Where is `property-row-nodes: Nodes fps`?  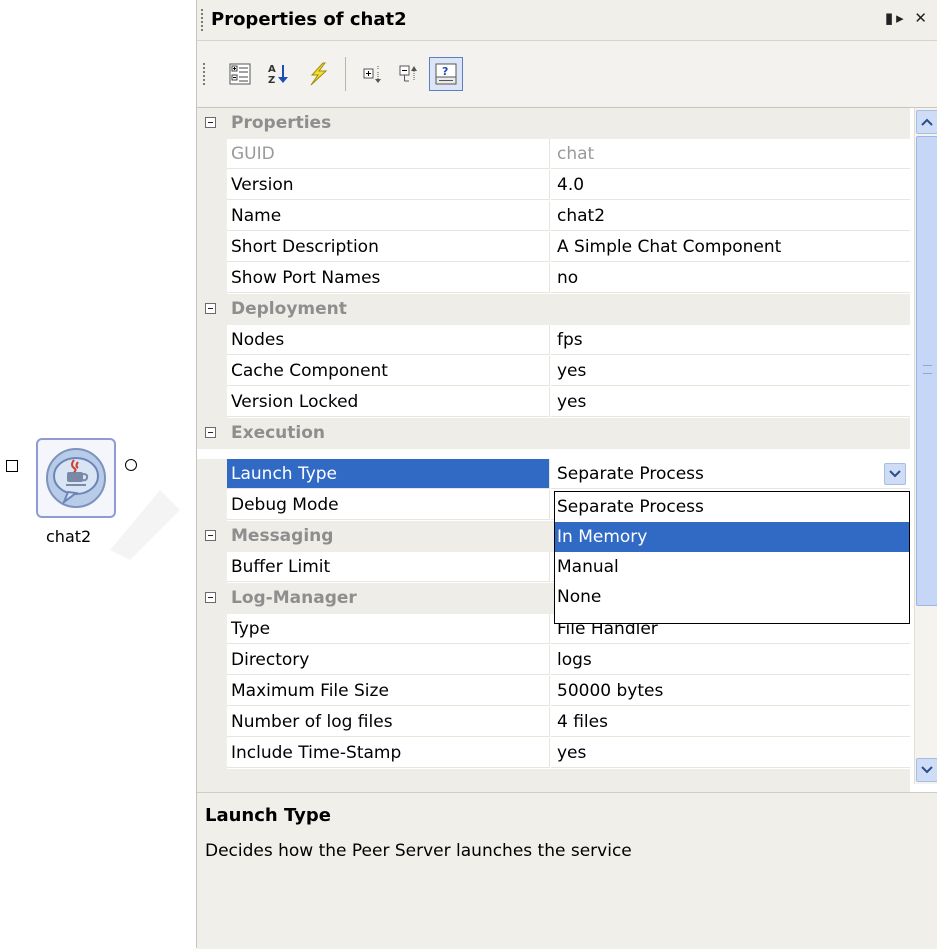
property-row-nodes: Nodes fps is located at coordinates (553, 340).